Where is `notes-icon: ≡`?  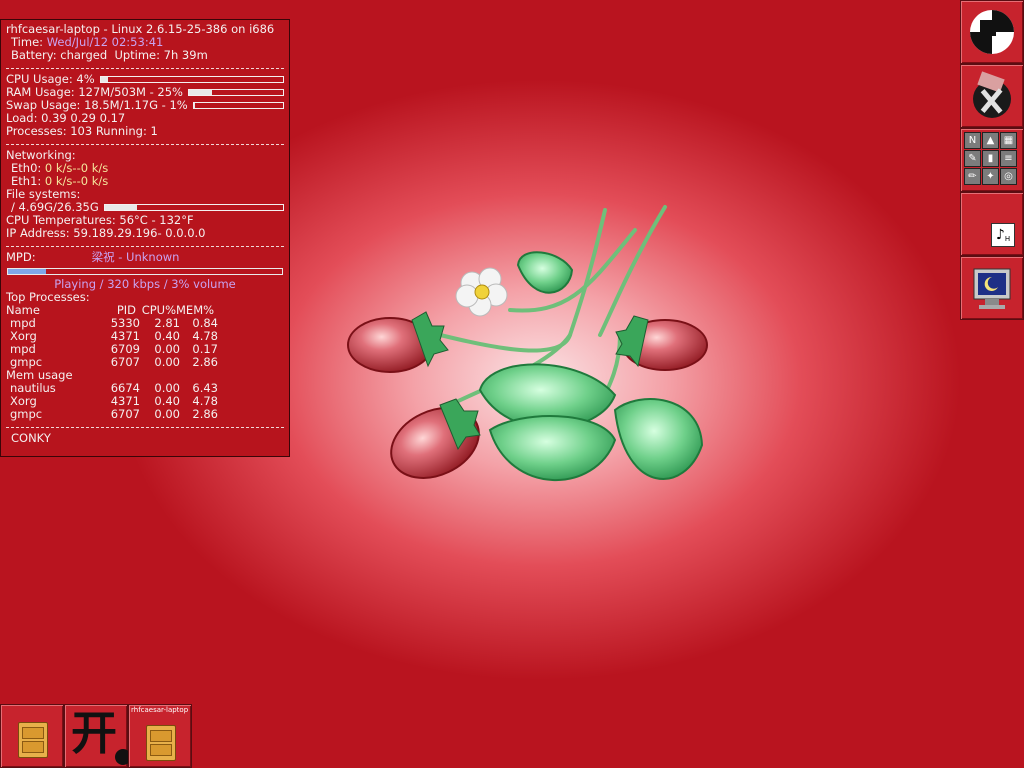 notes-icon: ≡ is located at coordinates (1008, 158).